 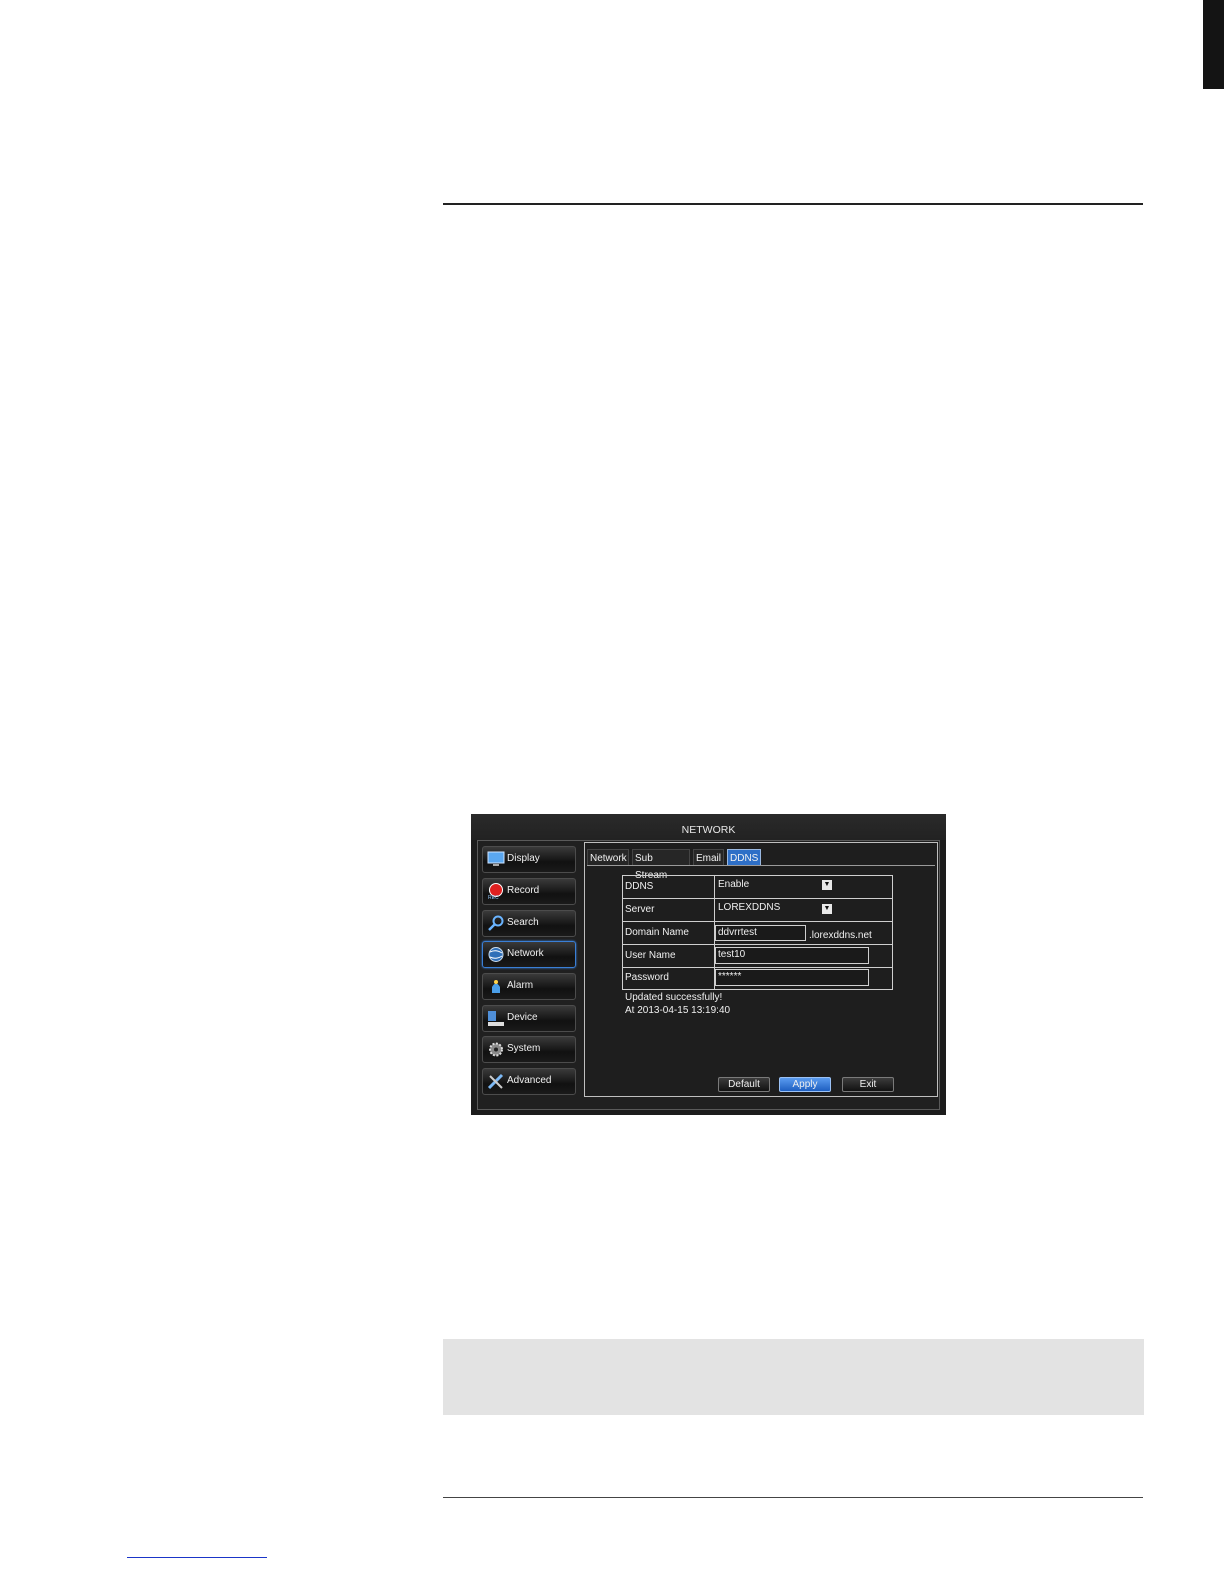 What do you see at coordinates (496, 923) in the screenshot?
I see `search-icon` at bounding box center [496, 923].